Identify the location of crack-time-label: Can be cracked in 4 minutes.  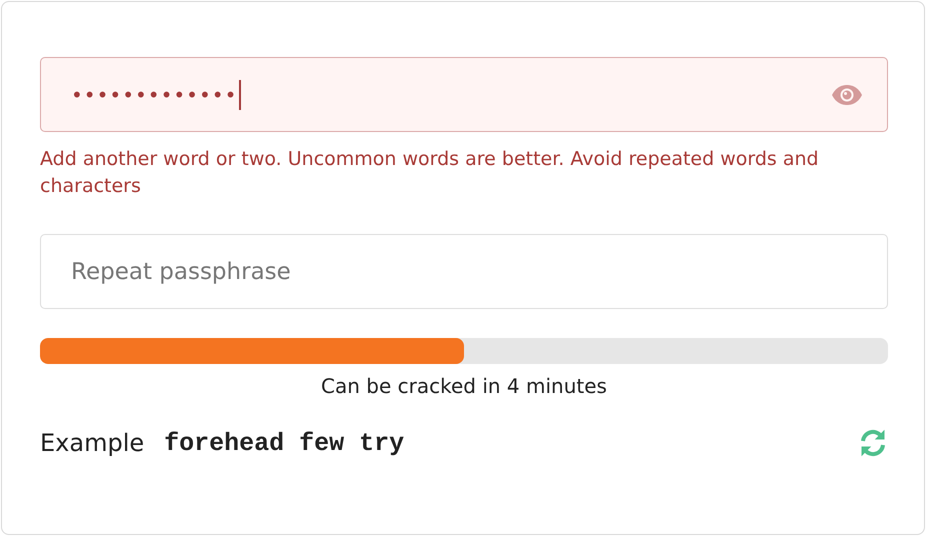
(464, 386).